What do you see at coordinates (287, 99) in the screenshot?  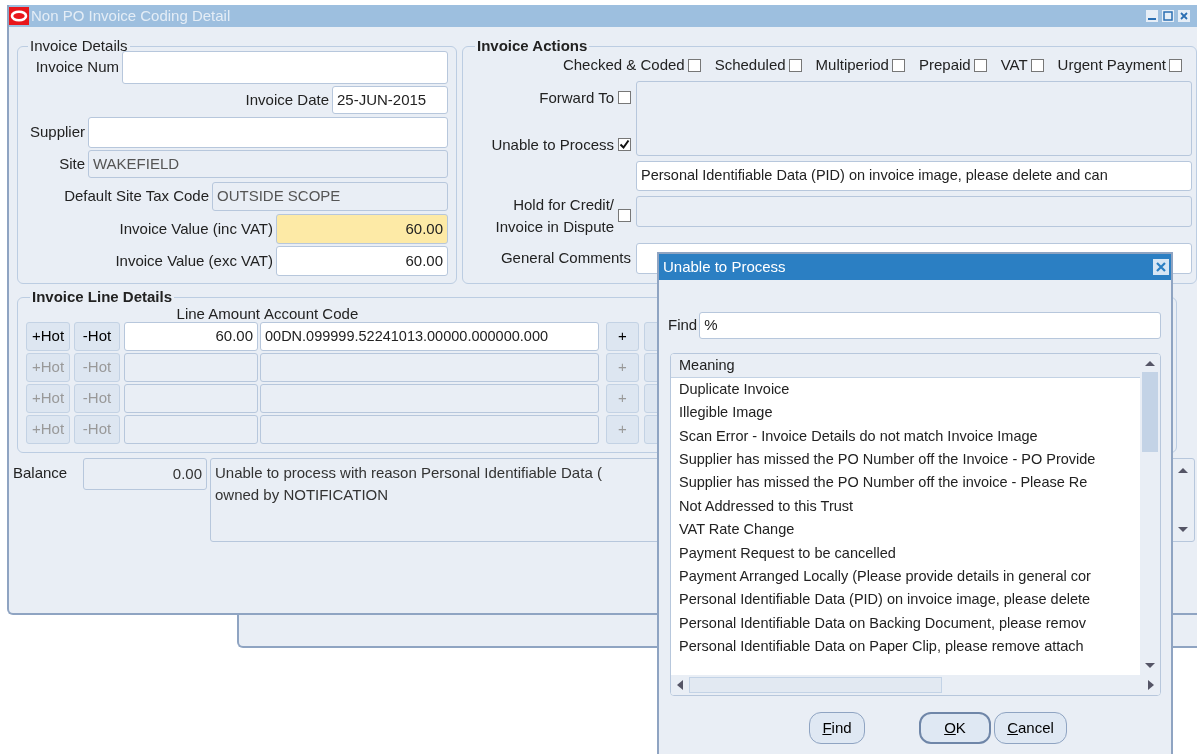 I see `field-label: Invoice Date` at bounding box center [287, 99].